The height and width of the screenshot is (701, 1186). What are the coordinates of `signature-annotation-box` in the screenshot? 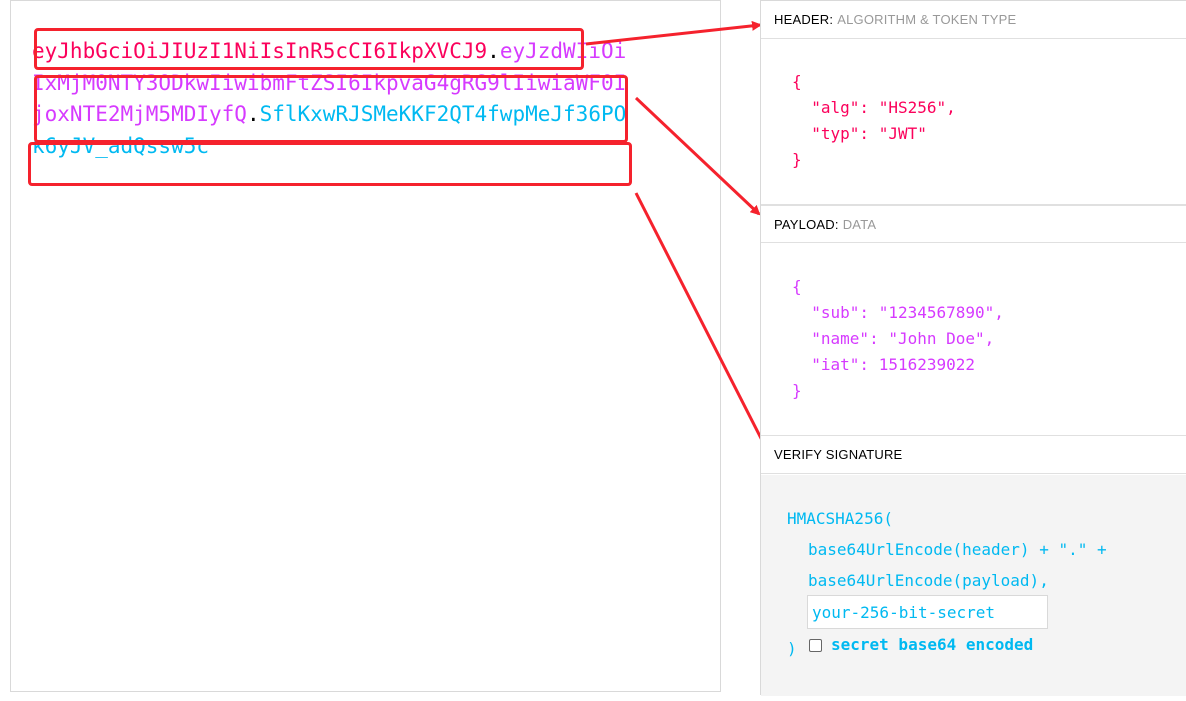 It's located at (330, 164).